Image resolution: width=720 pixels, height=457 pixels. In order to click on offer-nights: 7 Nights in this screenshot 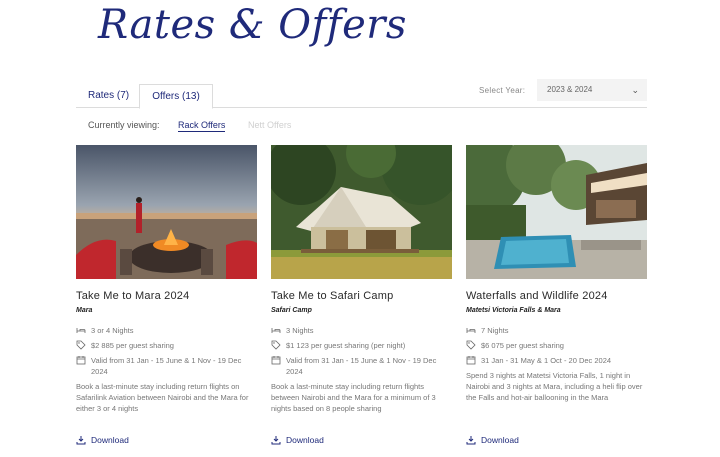, I will do `click(495, 330)`.